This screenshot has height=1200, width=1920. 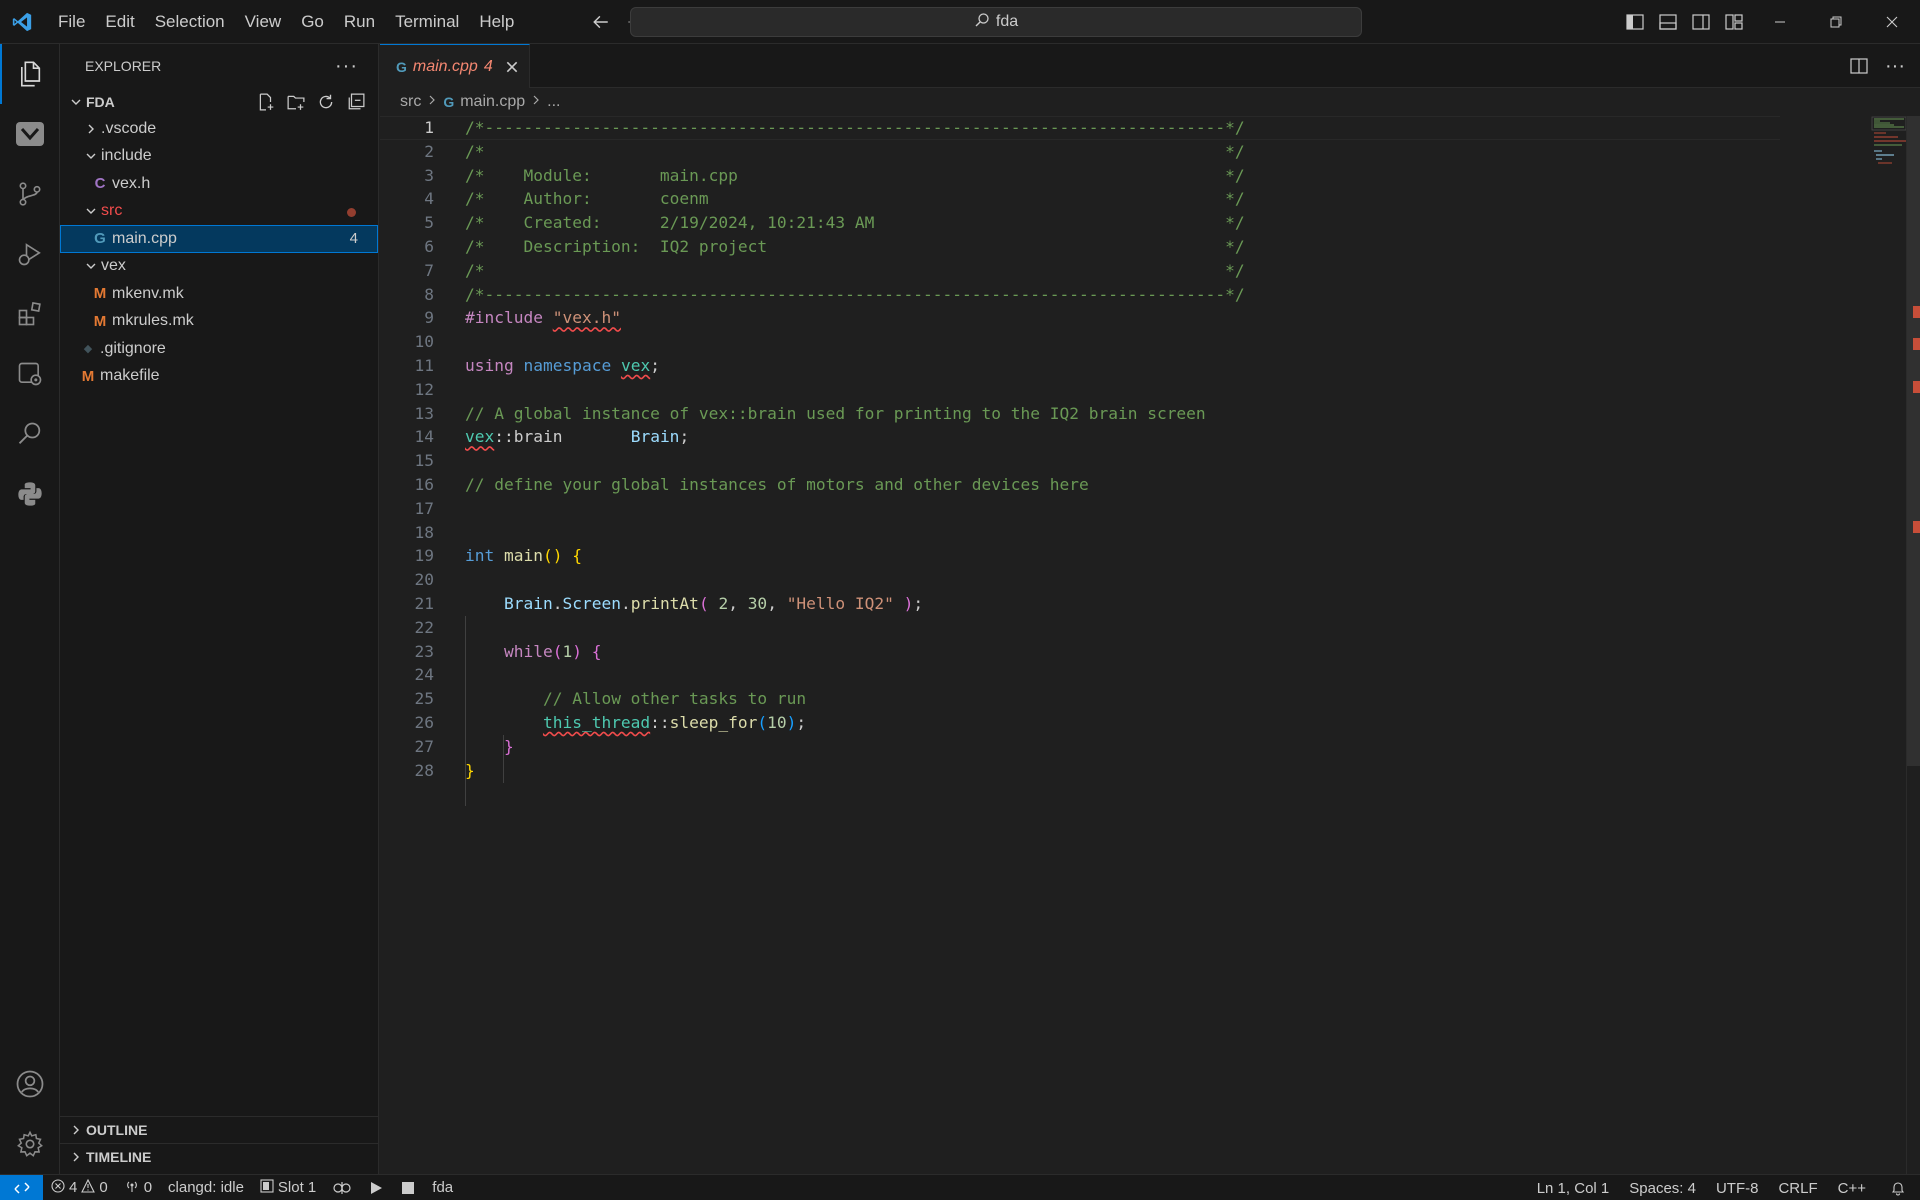 I want to click on code-text: /* Author: coenm */, so click(x=855, y=199).